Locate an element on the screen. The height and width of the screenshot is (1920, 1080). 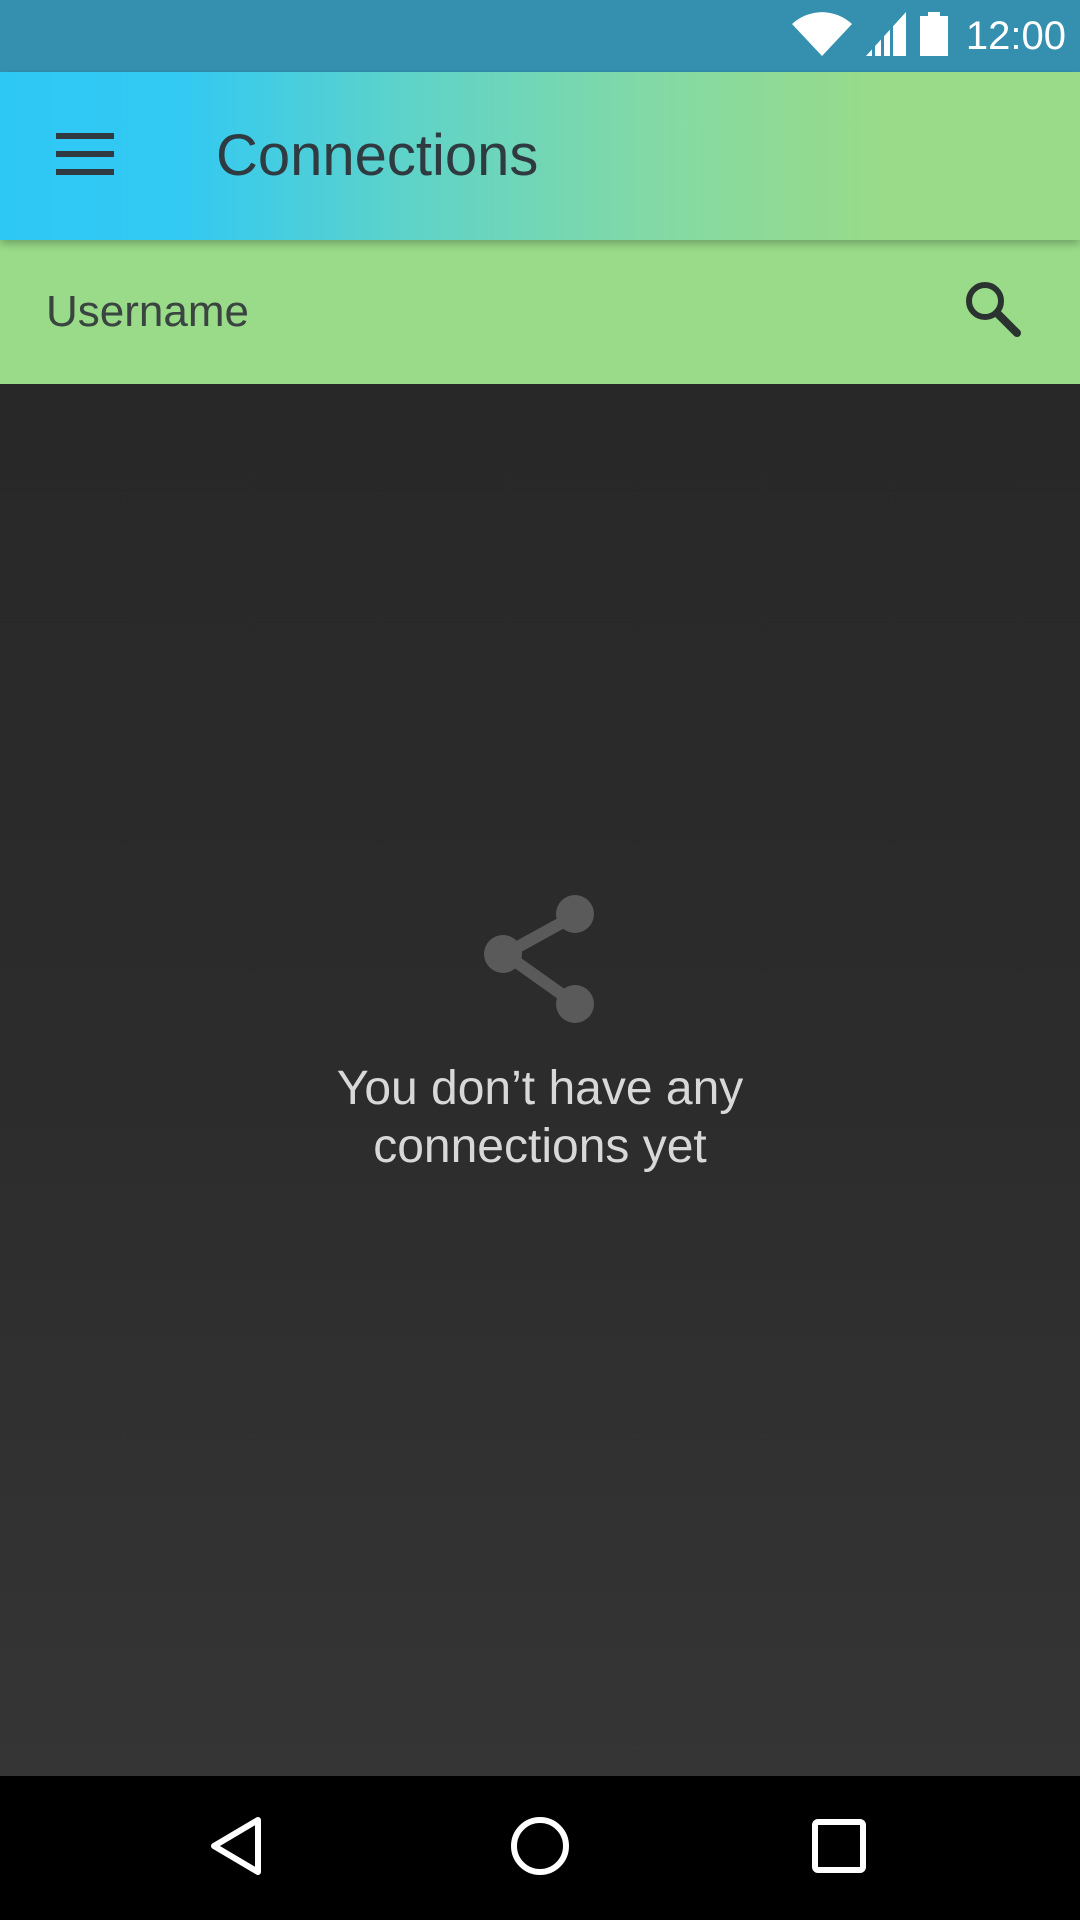
home-button is located at coordinates (540, 1848).